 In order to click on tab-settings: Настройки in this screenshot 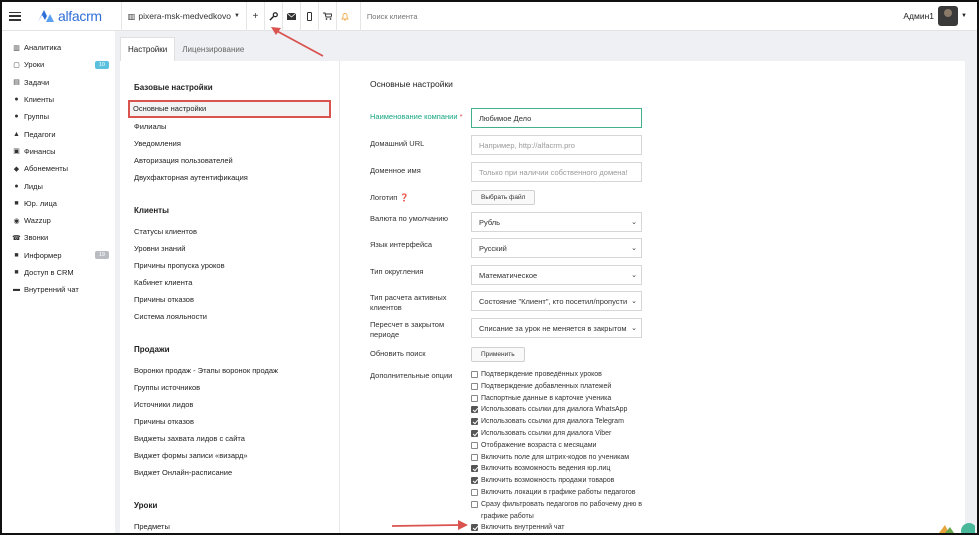, I will do `click(148, 49)`.